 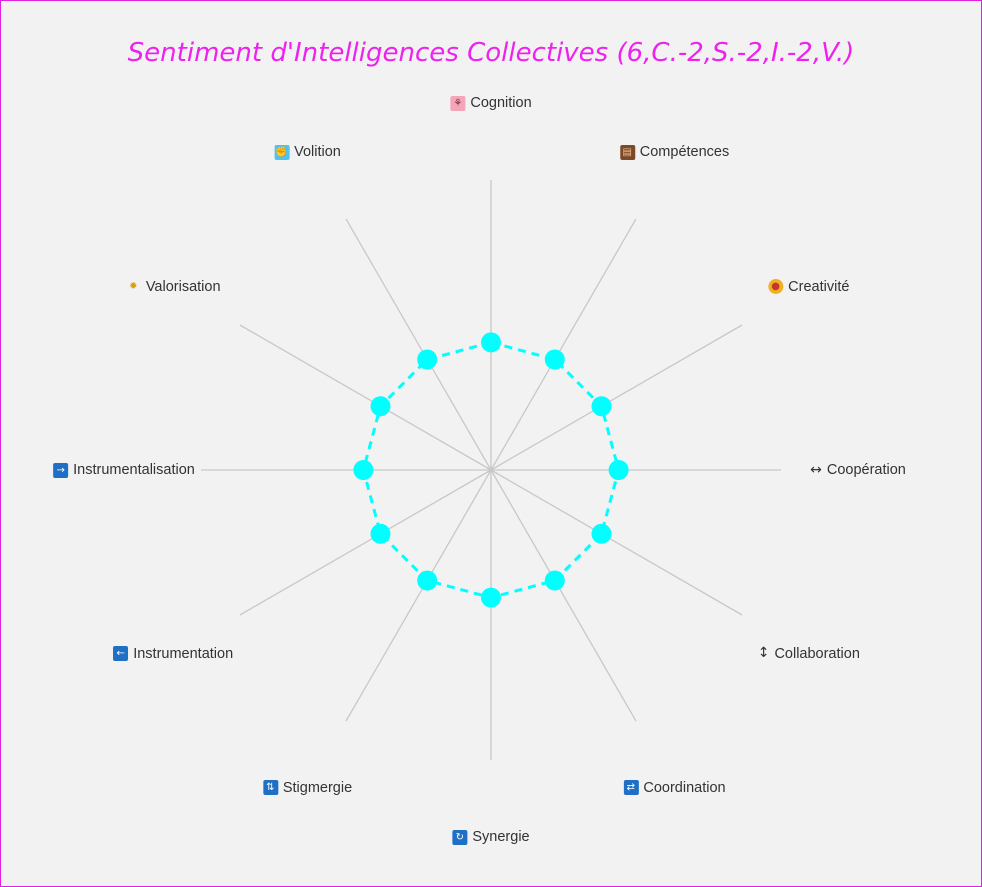 I want to click on palette-icon: ●, so click(x=776, y=286).